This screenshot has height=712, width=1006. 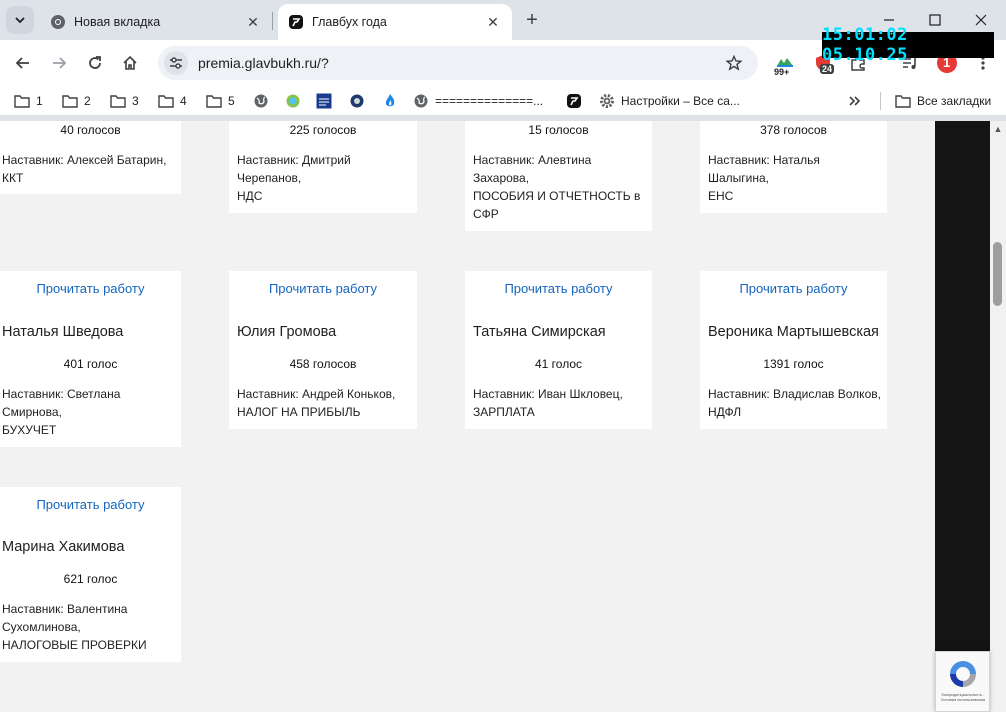 What do you see at coordinates (39, 101) in the screenshot?
I see `bookmark-label: 1` at bounding box center [39, 101].